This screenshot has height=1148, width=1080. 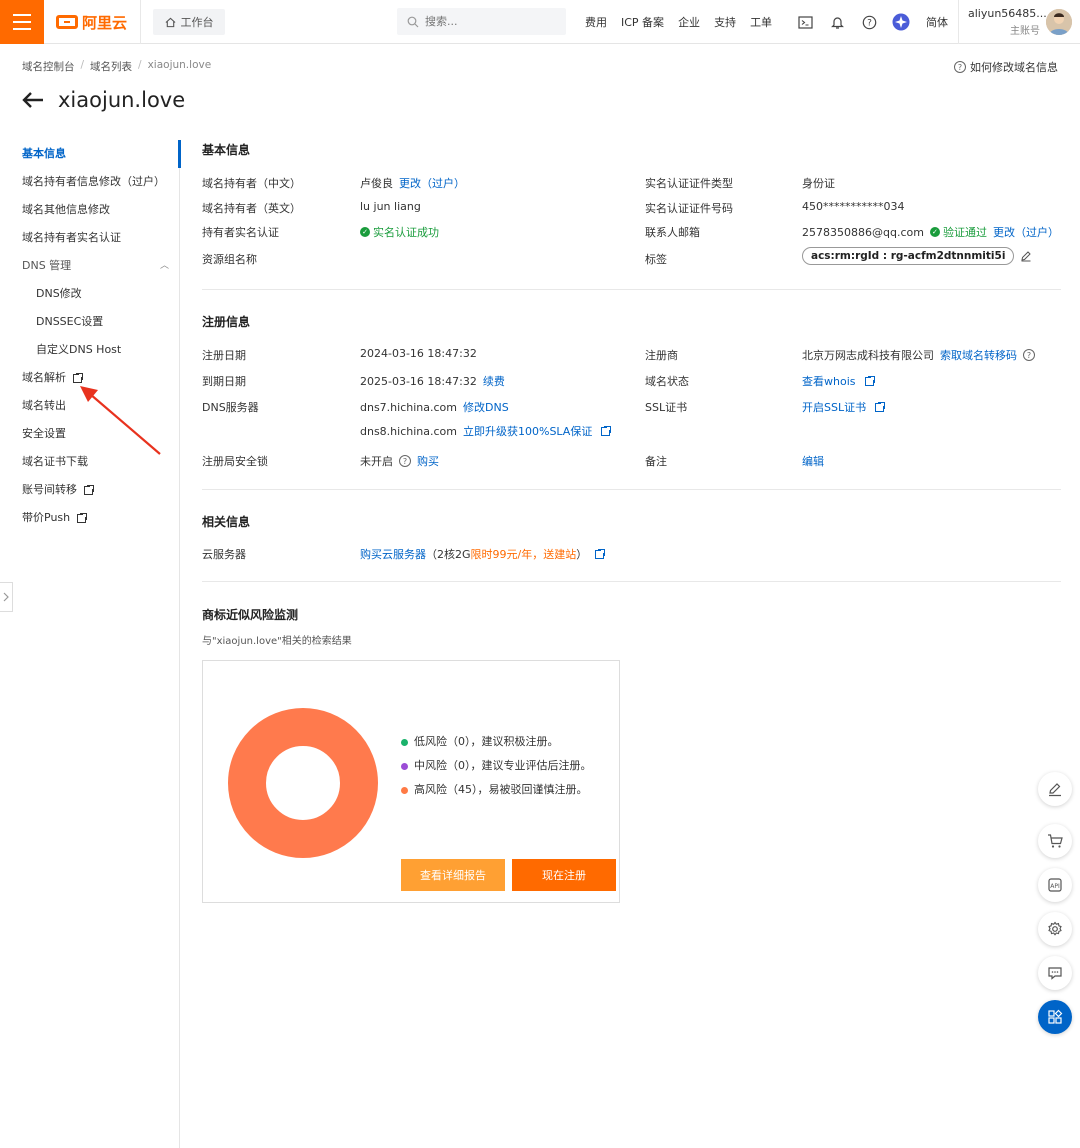 What do you see at coordinates (689, 22) in the screenshot?
I see `nav-enterprise: 企业` at bounding box center [689, 22].